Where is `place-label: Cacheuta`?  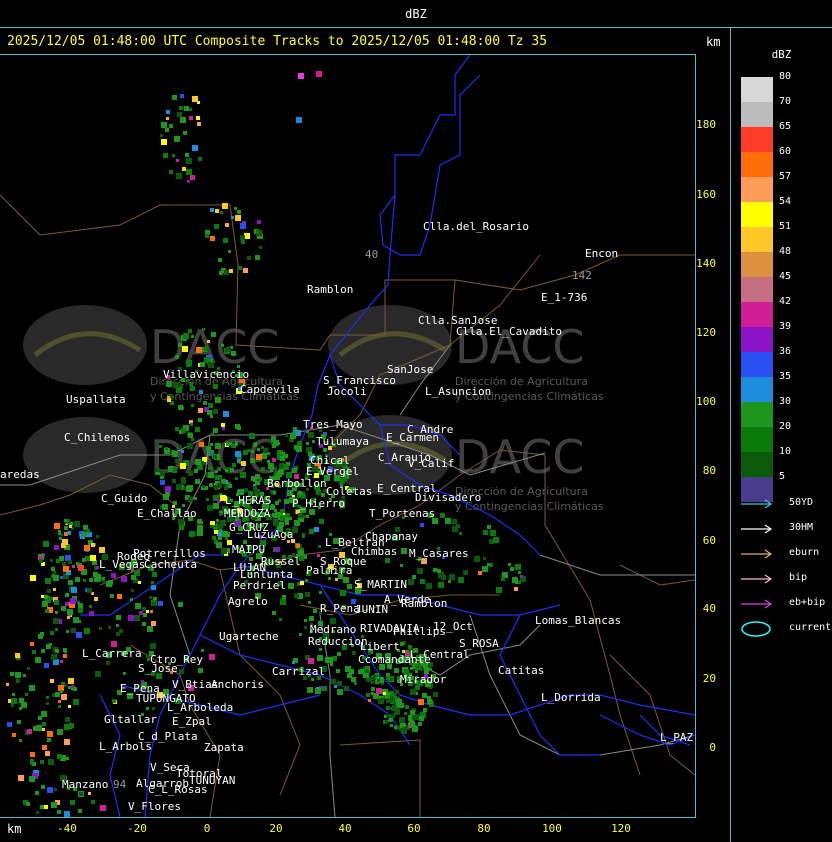
place-label: Cacheuta is located at coordinates (170, 564).